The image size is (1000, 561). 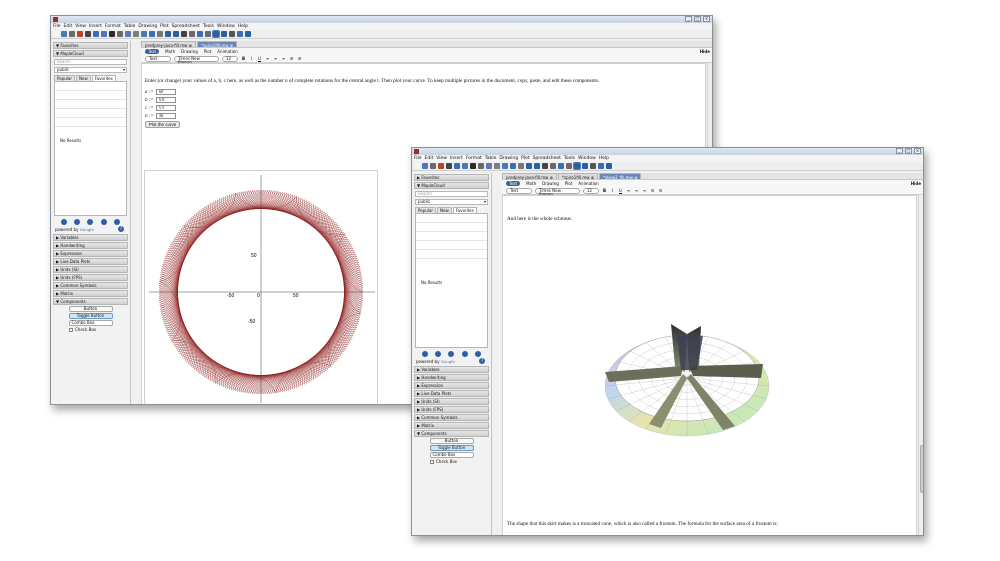 I want to click on component-check-box: Check Box, so click(x=99, y=329).